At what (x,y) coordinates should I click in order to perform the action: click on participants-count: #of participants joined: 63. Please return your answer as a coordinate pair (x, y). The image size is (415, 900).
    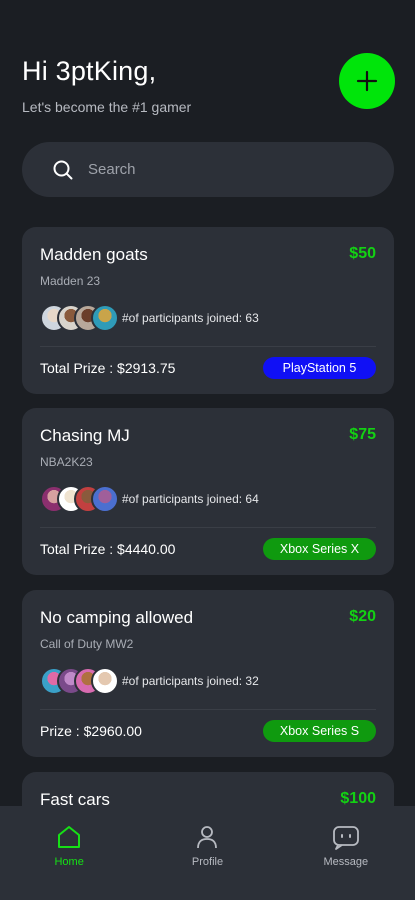
    Looking at the image, I should click on (190, 318).